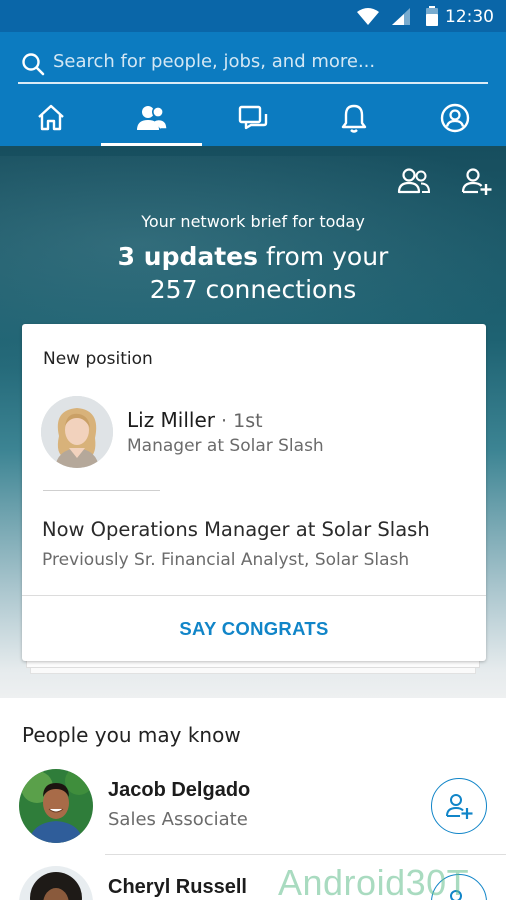 The width and height of the screenshot is (506, 900). I want to click on updates-summary: 3 updates from your, so click(253, 256).